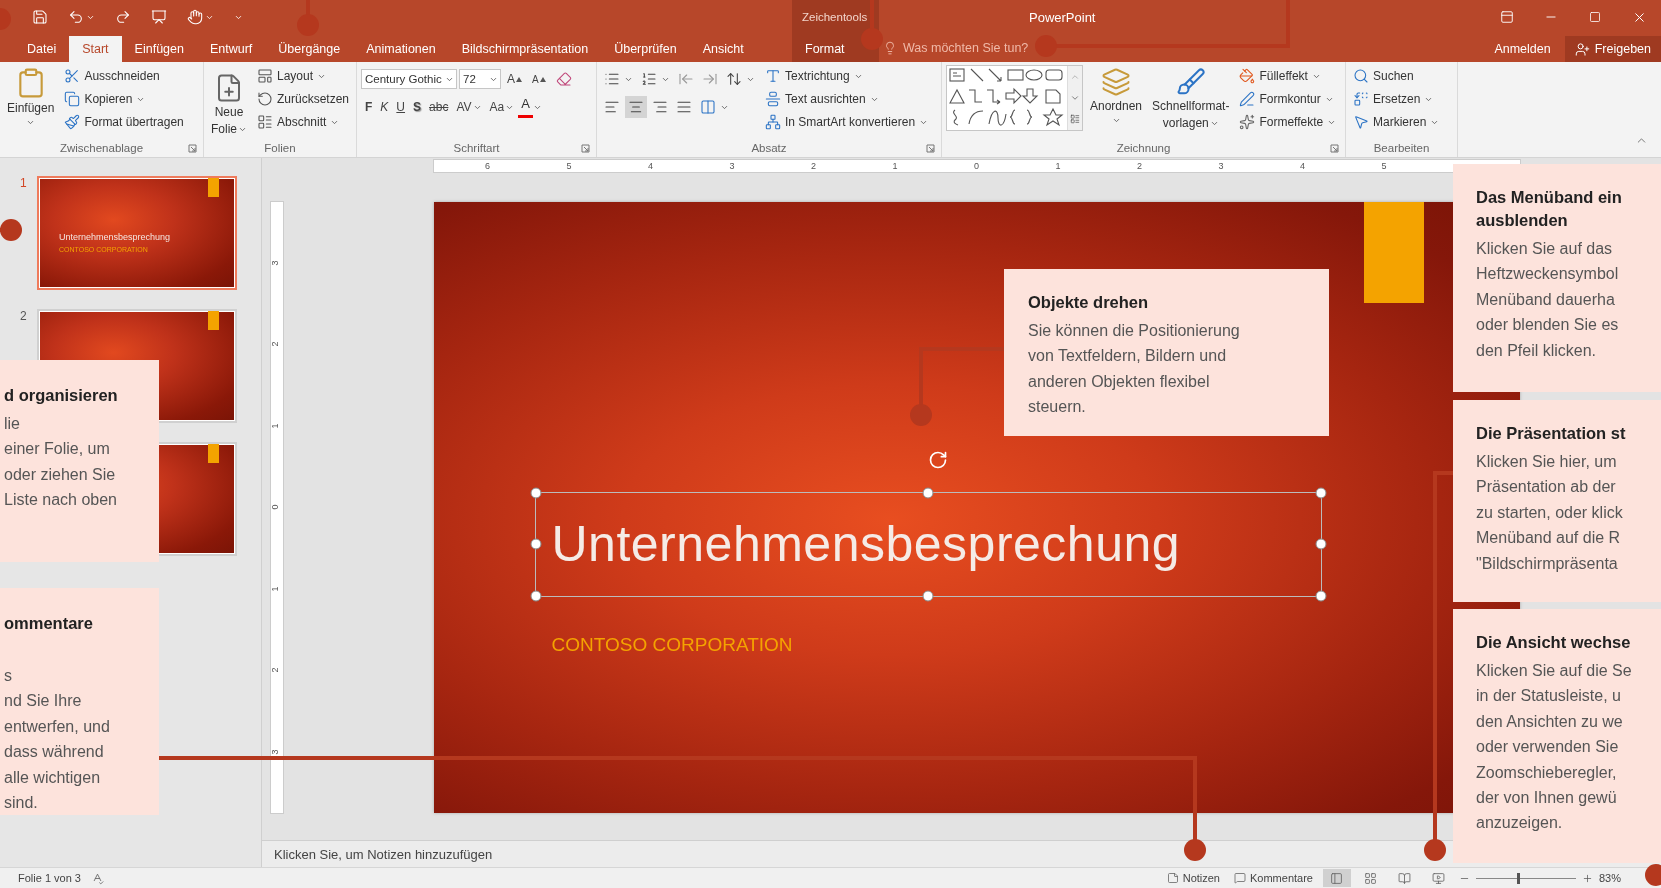  What do you see at coordinates (1550, 513) in the screenshot?
I see `callout-text: Klicken Sie hier, um Präsentation ab der zu starten, oder klick Menüband auf die R "Bildschirmpräsenta` at bounding box center [1550, 513].